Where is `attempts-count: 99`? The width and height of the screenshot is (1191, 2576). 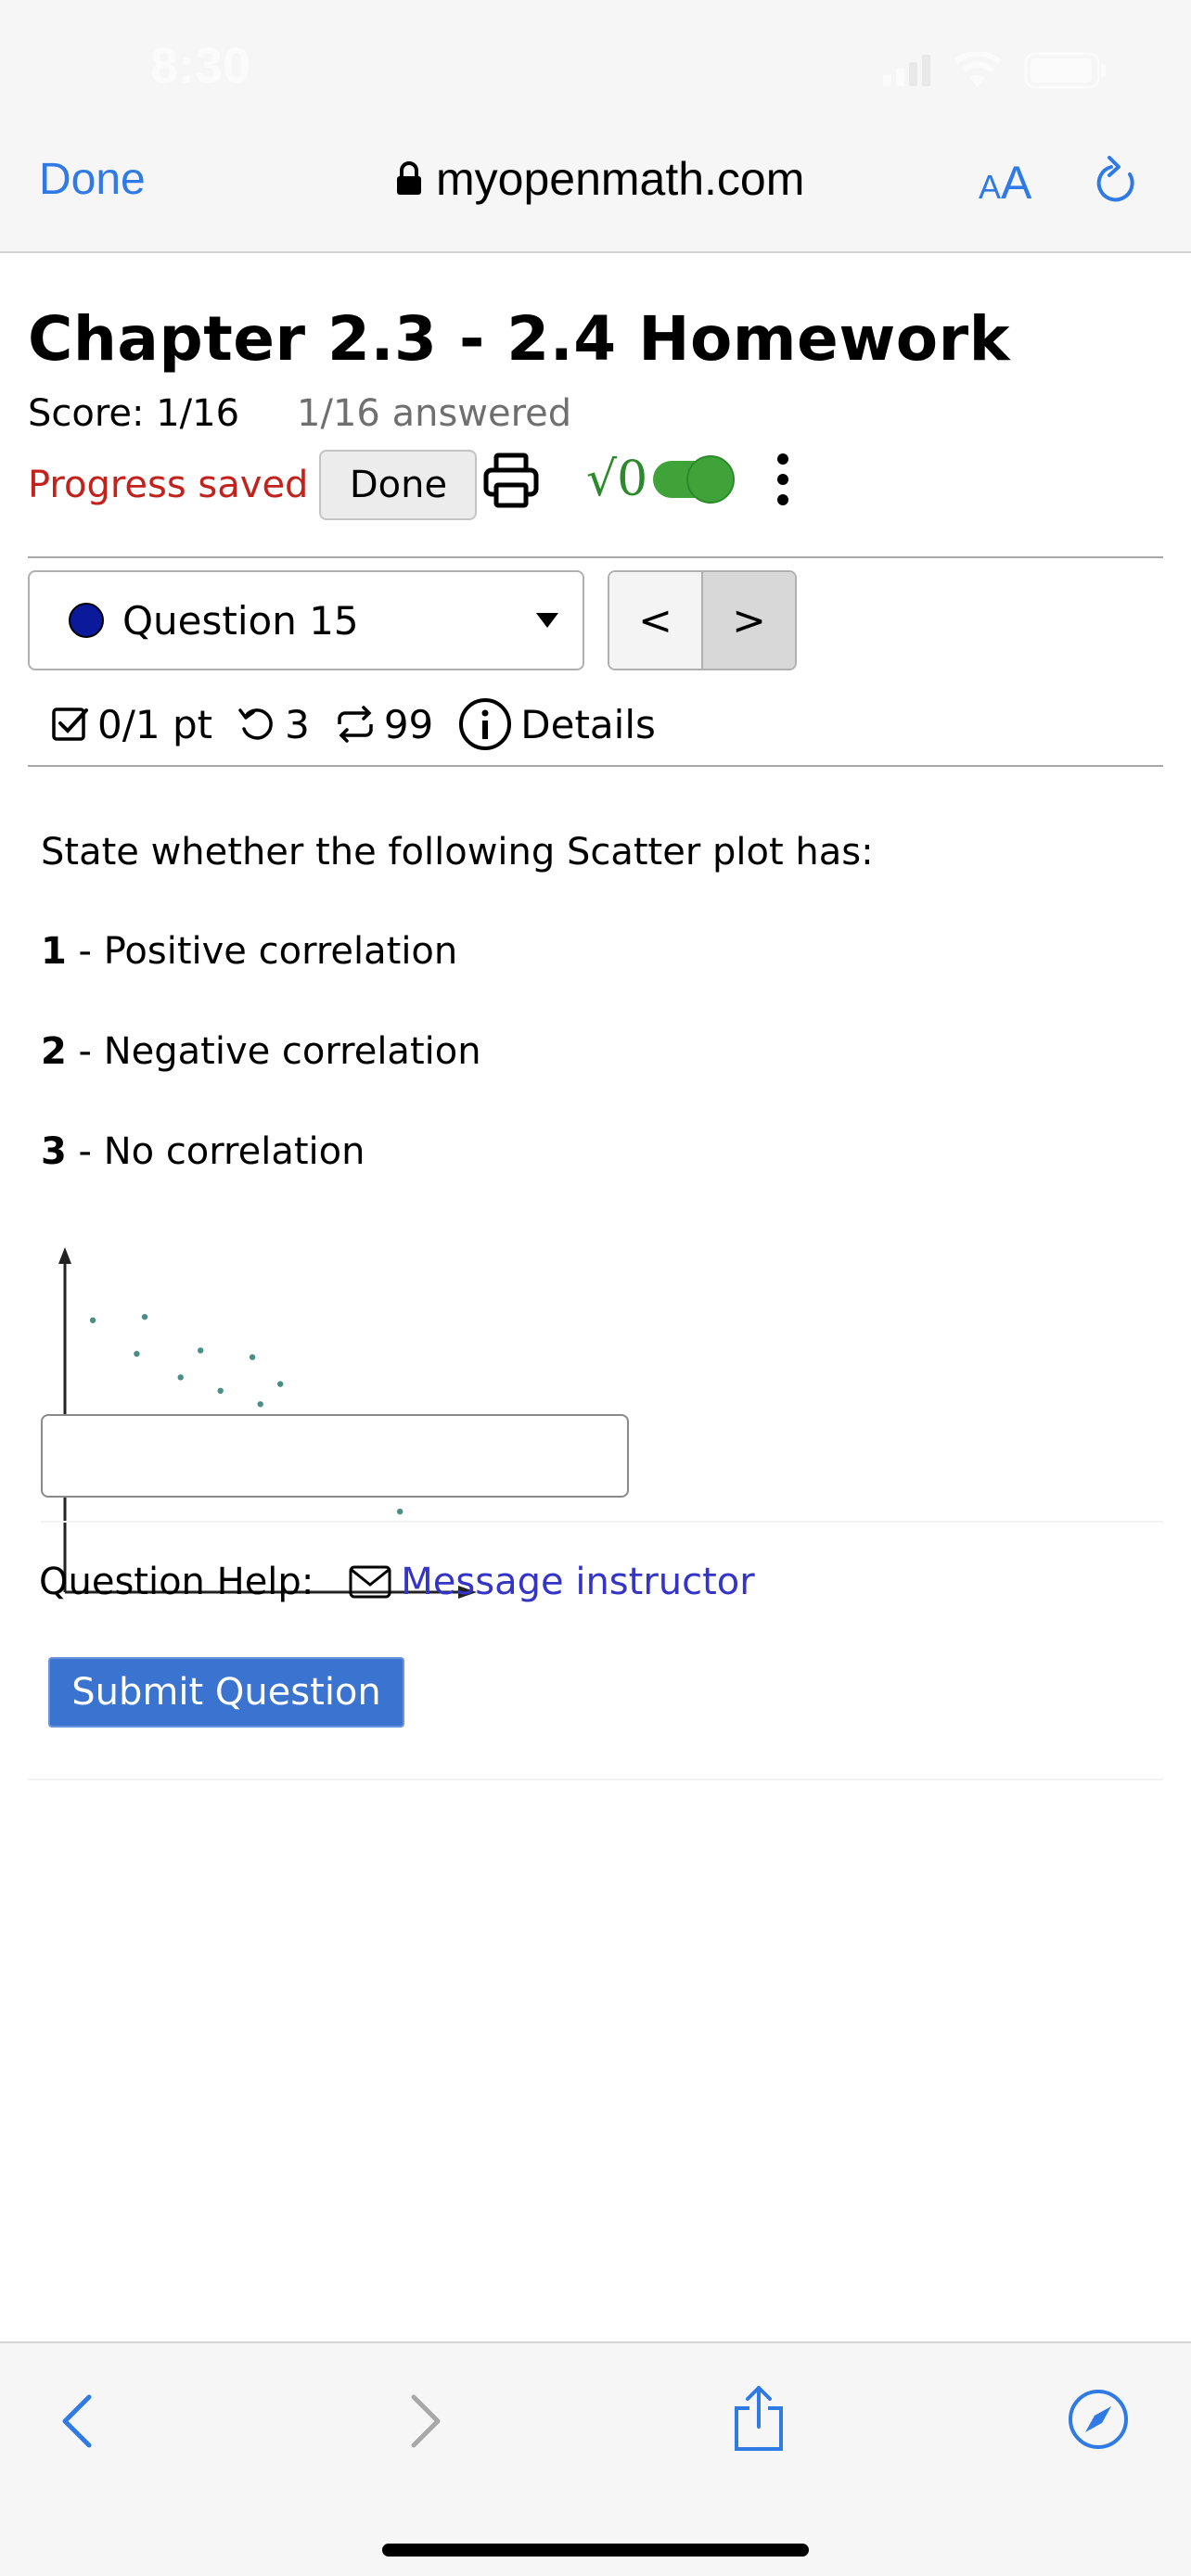
attempts-count: 99 is located at coordinates (408, 724).